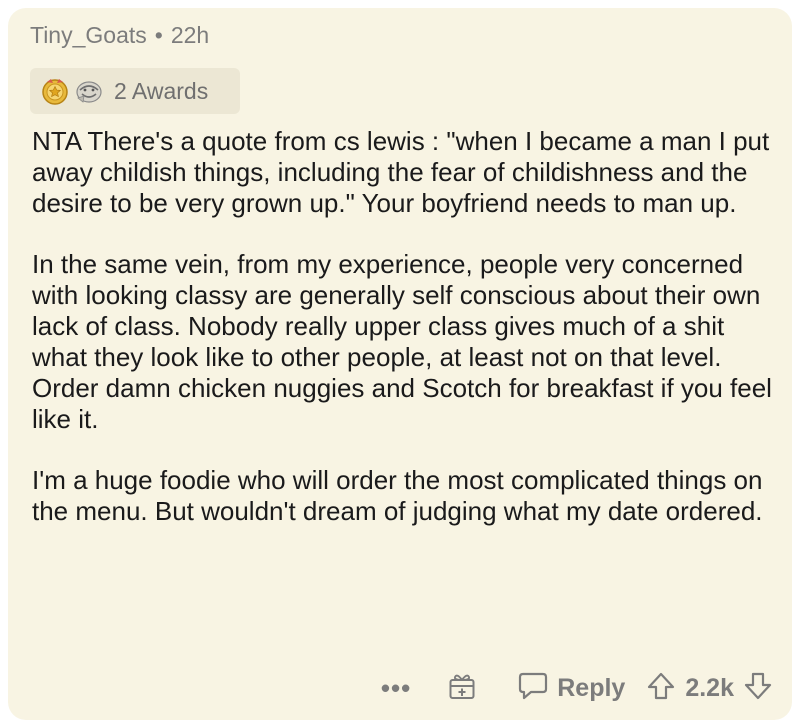  I want to click on more-options-button: •••, so click(396, 688).